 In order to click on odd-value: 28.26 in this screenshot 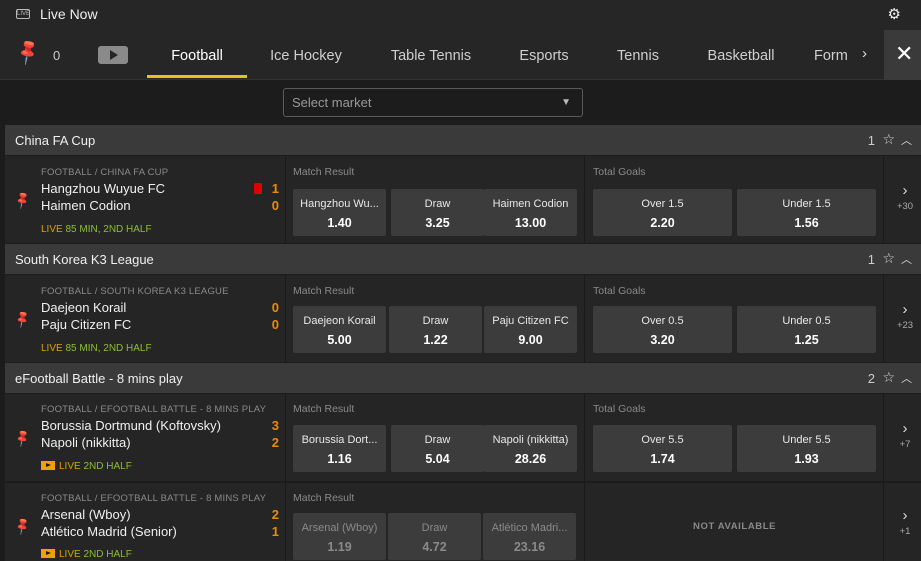, I will do `click(530, 459)`.